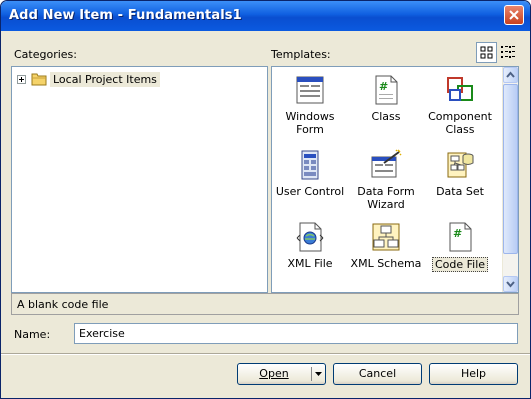 The image size is (531, 399). What do you see at coordinates (386, 163) in the screenshot?
I see `data-form-wizard-icon` at bounding box center [386, 163].